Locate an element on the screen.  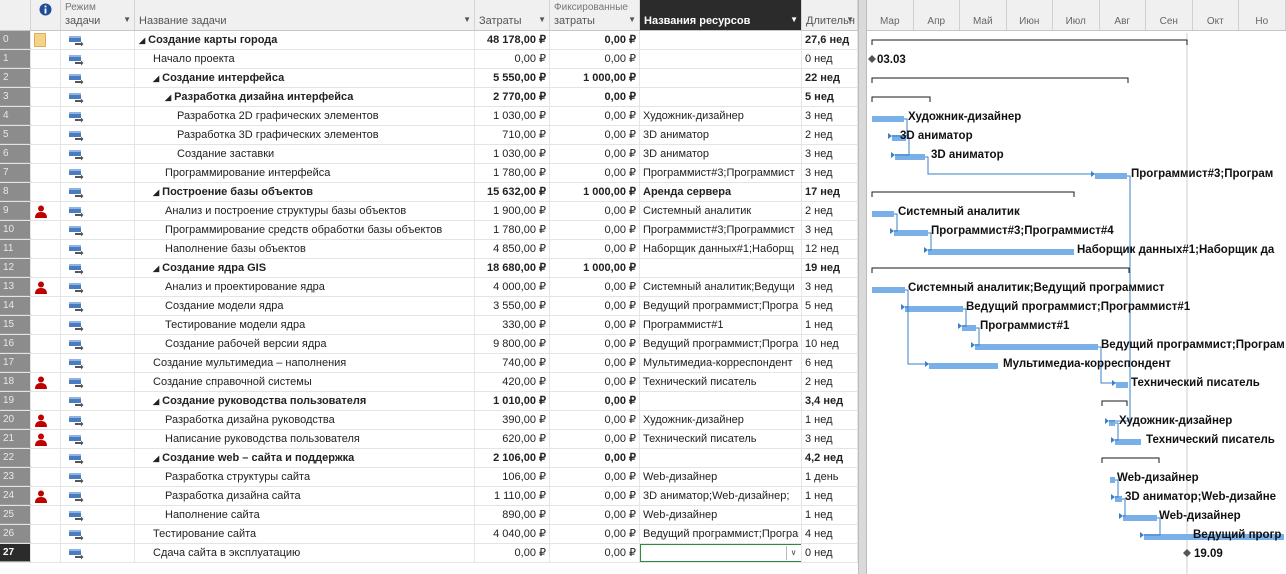
cost-cell: 18 680,00 ₽ is located at coordinates (512, 268).